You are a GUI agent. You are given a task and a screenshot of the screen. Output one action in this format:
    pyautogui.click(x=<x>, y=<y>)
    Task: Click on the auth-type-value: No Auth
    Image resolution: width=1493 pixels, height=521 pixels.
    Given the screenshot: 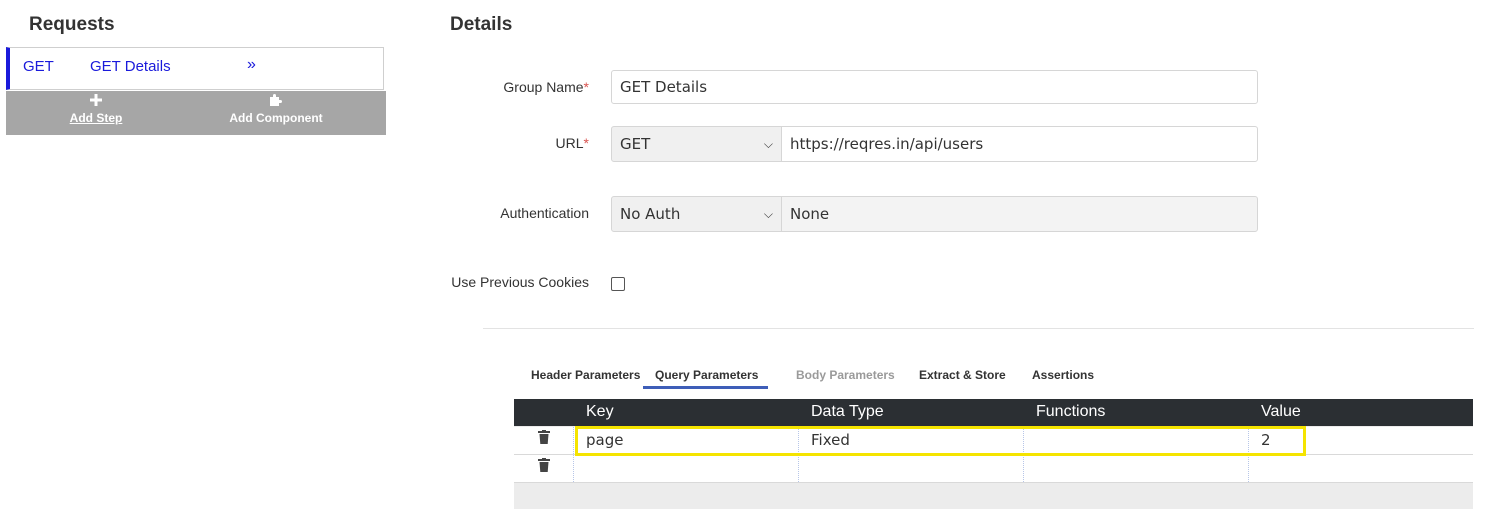 What is the action you would take?
    pyautogui.click(x=650, y=214)
    